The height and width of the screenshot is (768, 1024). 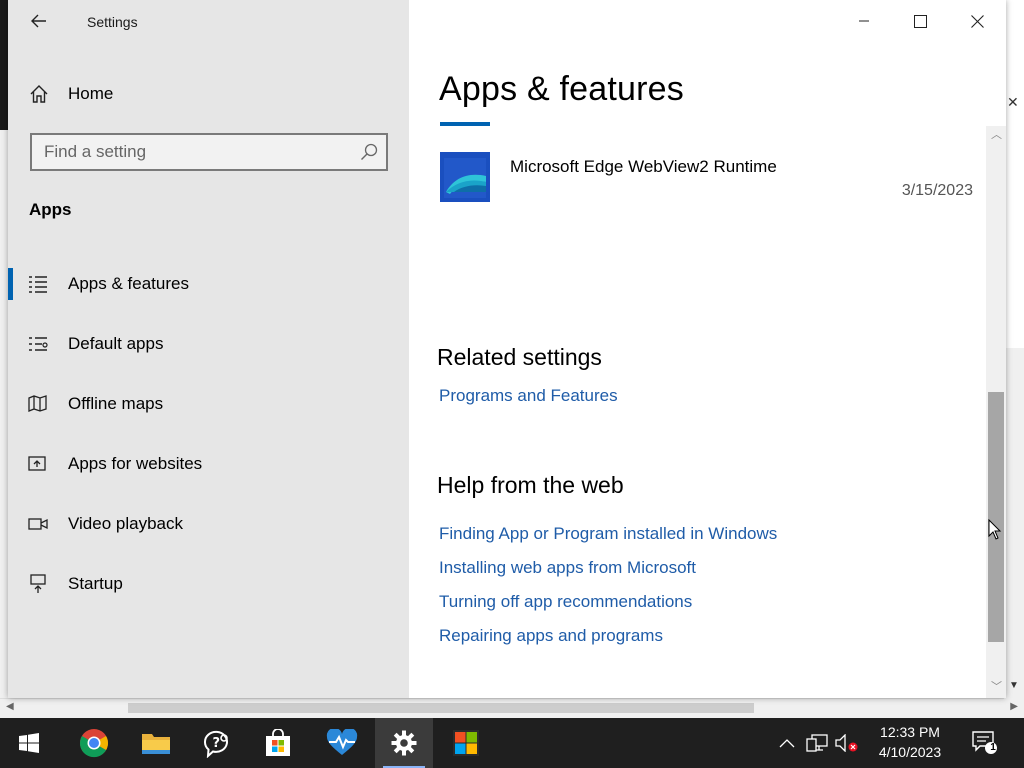 I want to click on sidebar-item-apps-for-websites: Apps for websites, so click(x=208, y=464).